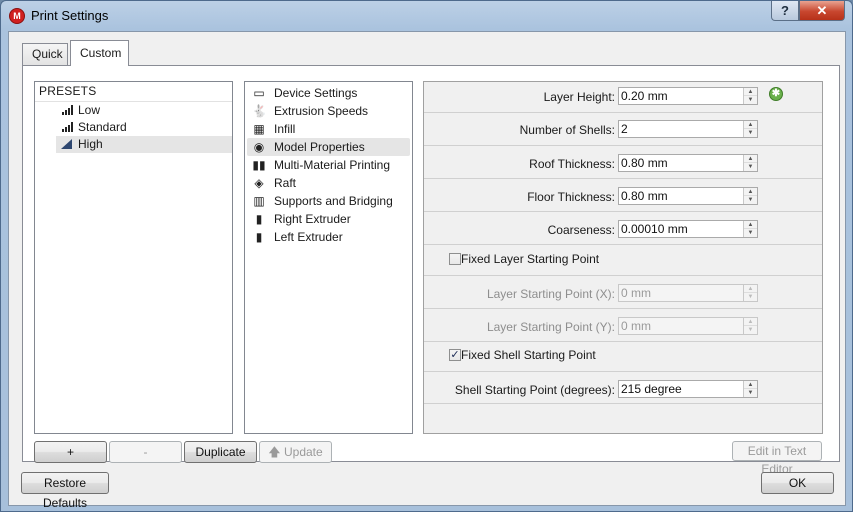 The image size is (853, 512). I want to click on category-right-extruder: ▮ Right Extruder, so click(328, 219).